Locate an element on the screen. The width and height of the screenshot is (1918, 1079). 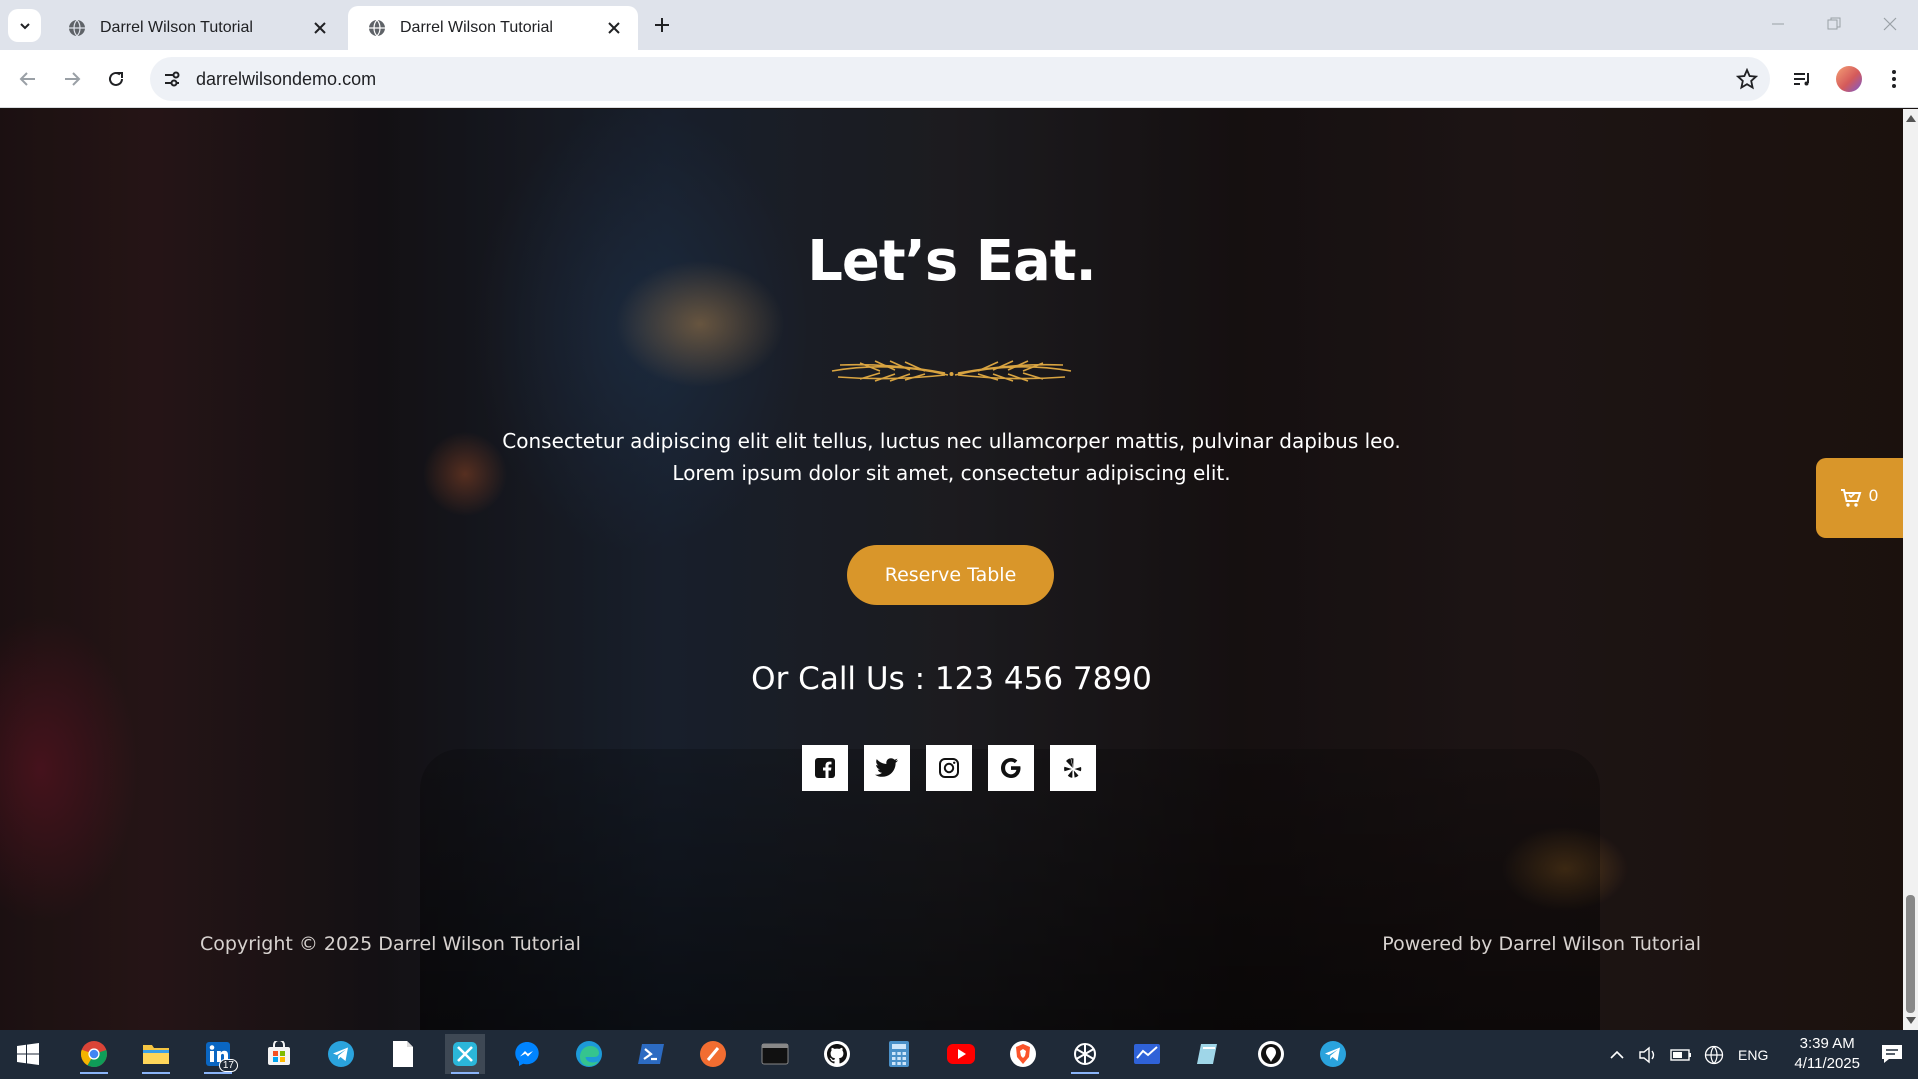
taskbar-calculator is located at coordinates (899, 1054).